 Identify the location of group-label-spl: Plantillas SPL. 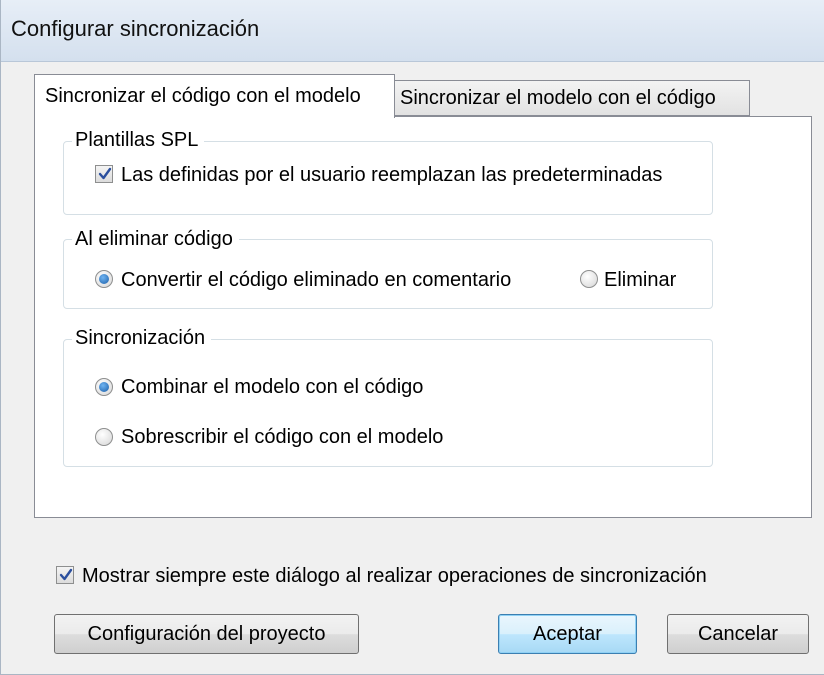
(138, 140).